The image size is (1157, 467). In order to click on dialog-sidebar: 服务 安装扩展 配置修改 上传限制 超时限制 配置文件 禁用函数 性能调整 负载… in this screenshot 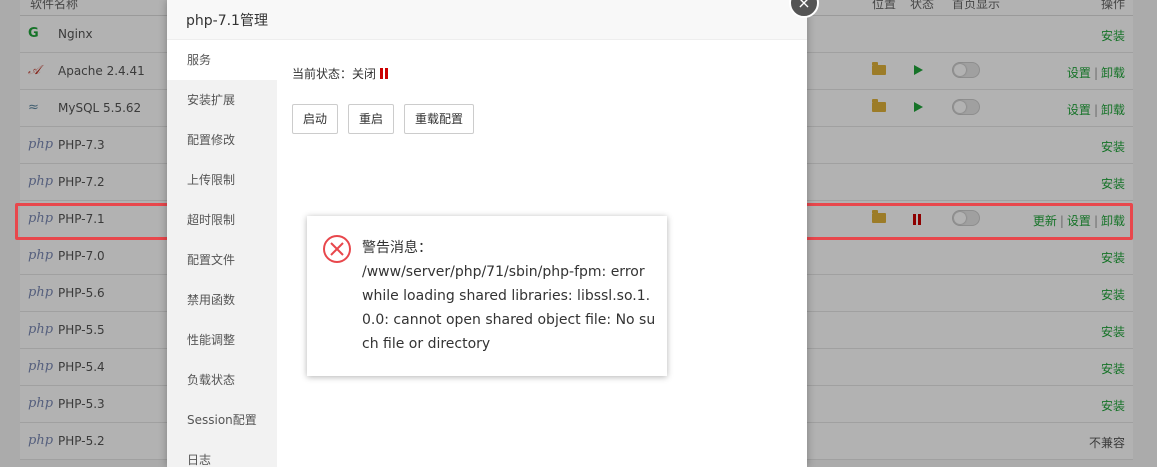, I will do `click(222, 253)`.